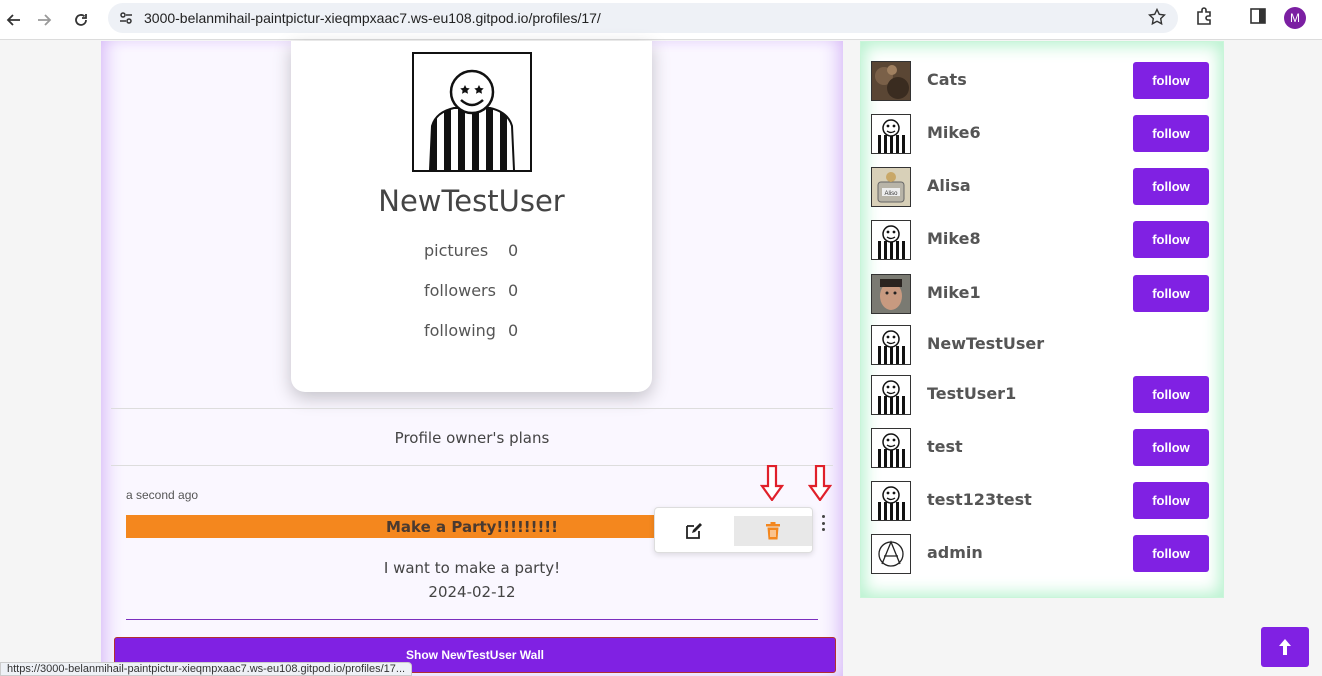 The image size is (1322, 676). I want to click on user-name: admin, so click(955, 552).